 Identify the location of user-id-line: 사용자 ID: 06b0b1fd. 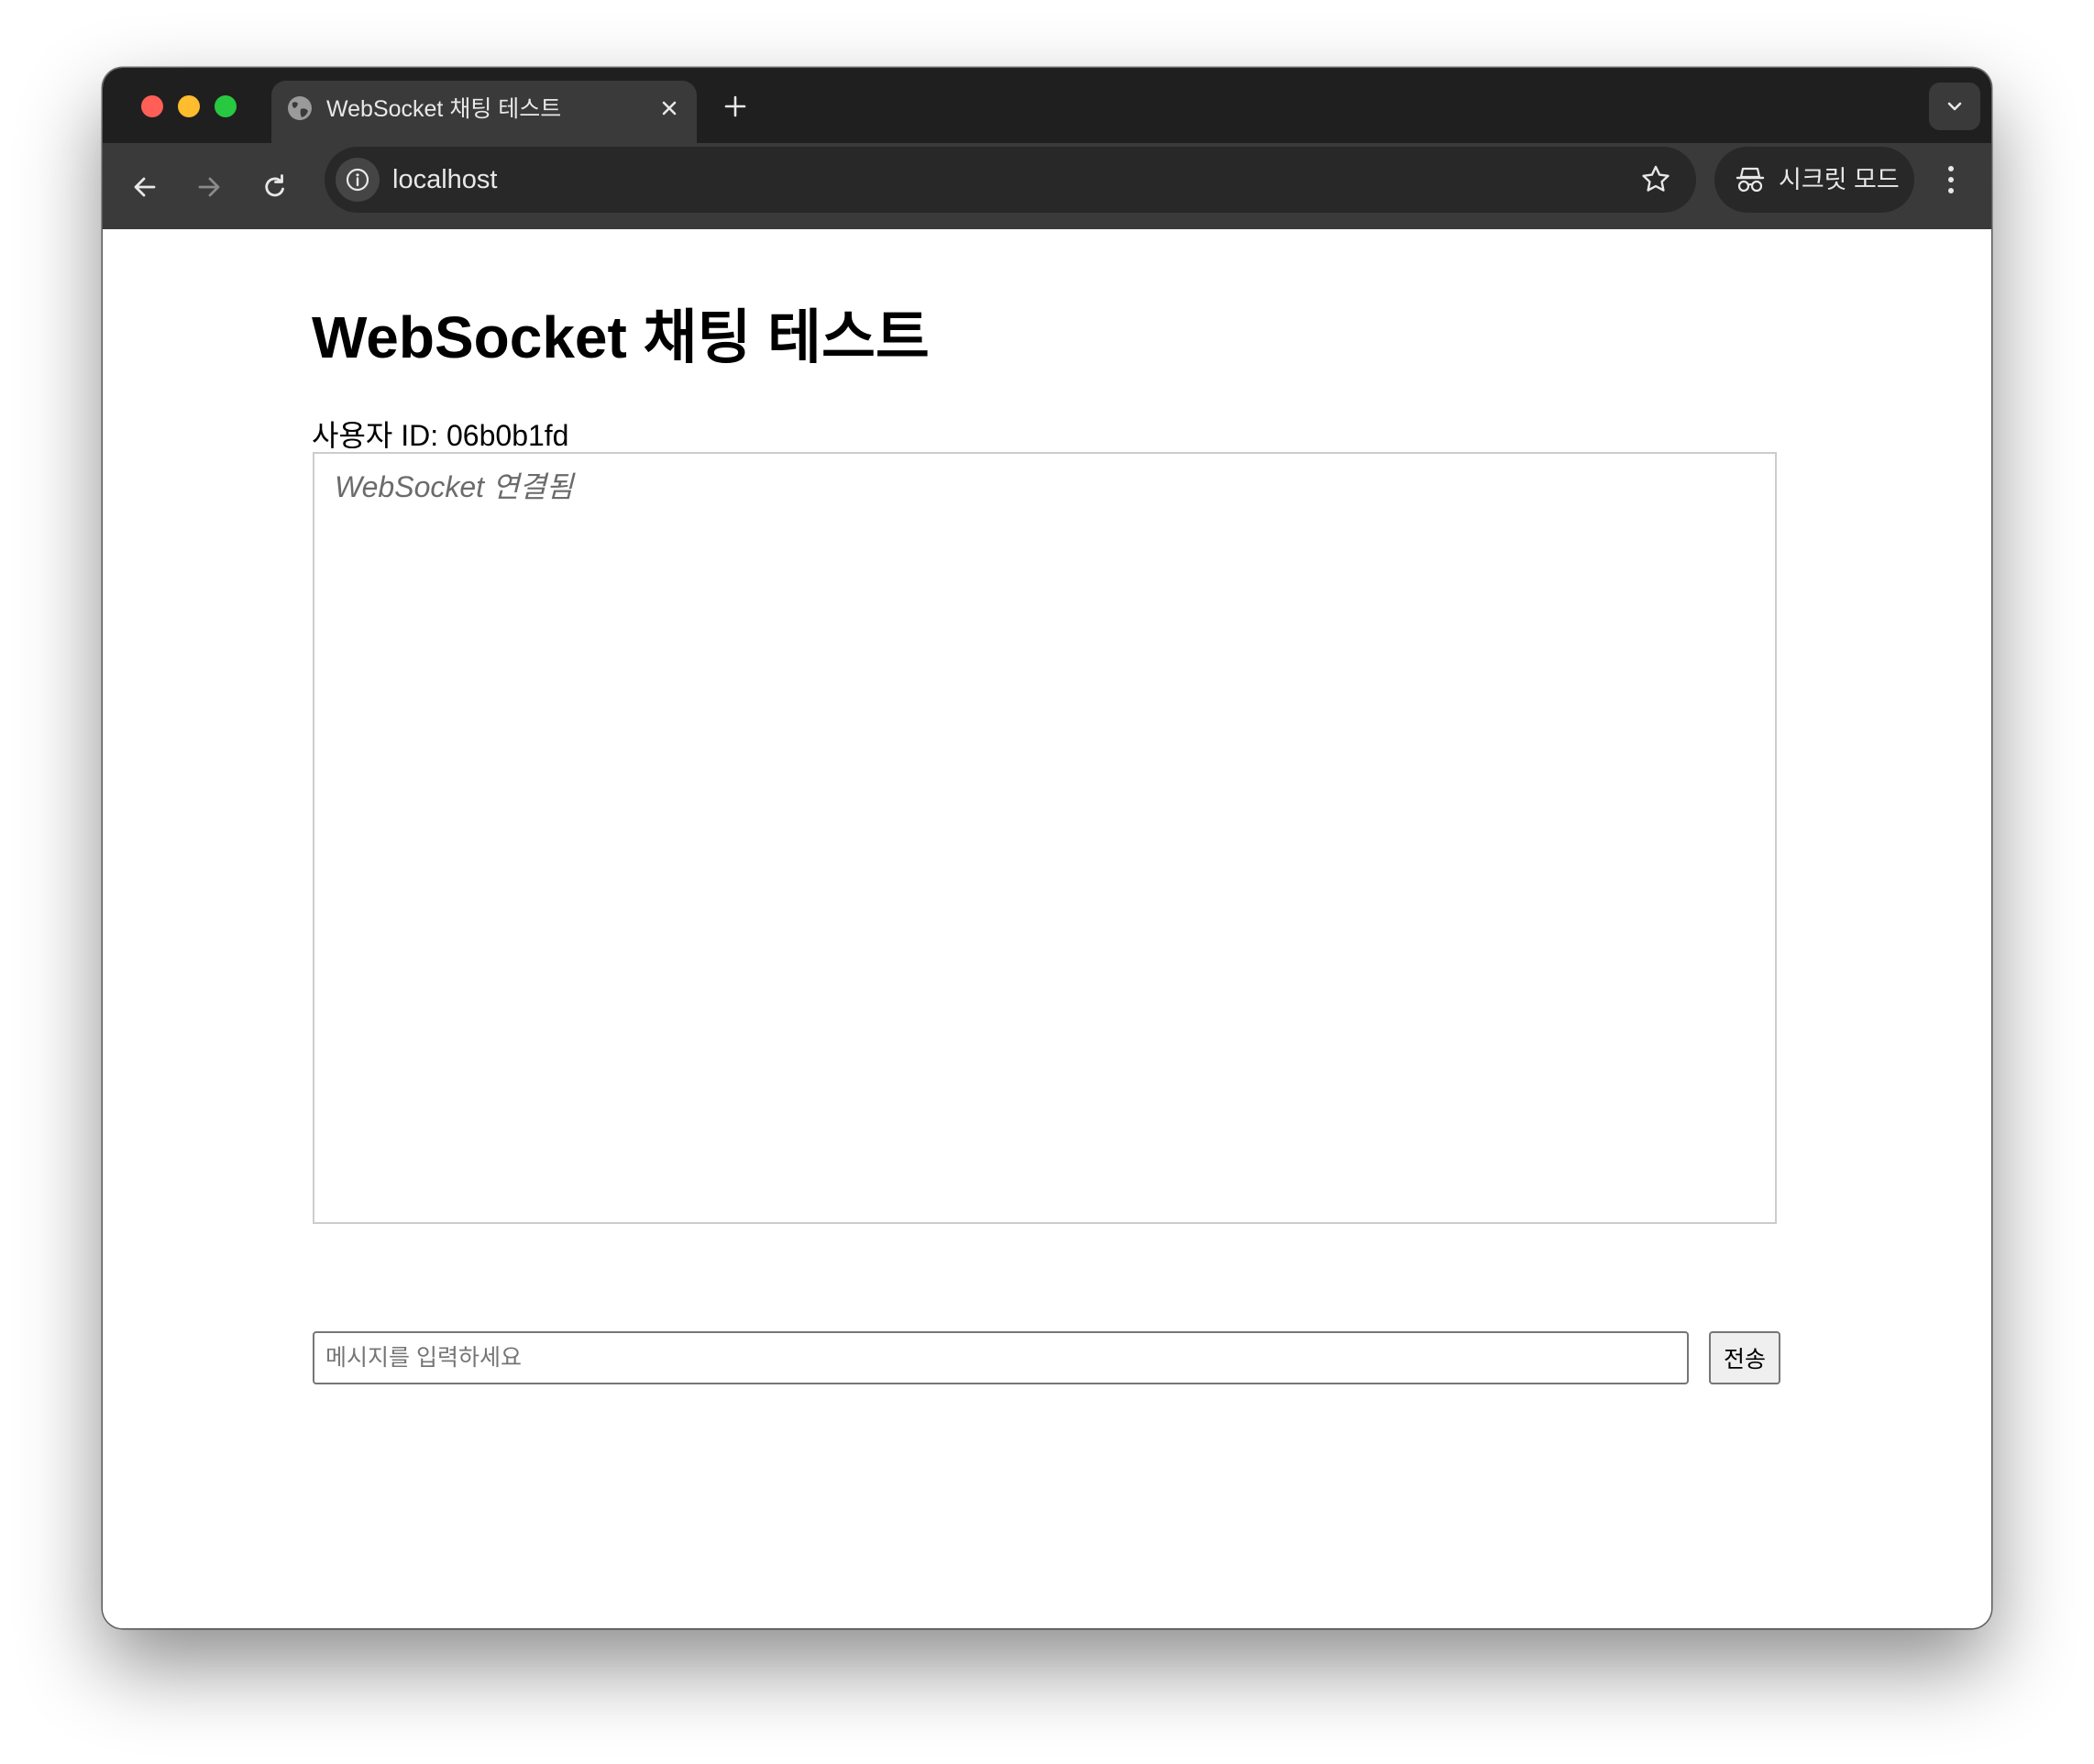
(440, 435).